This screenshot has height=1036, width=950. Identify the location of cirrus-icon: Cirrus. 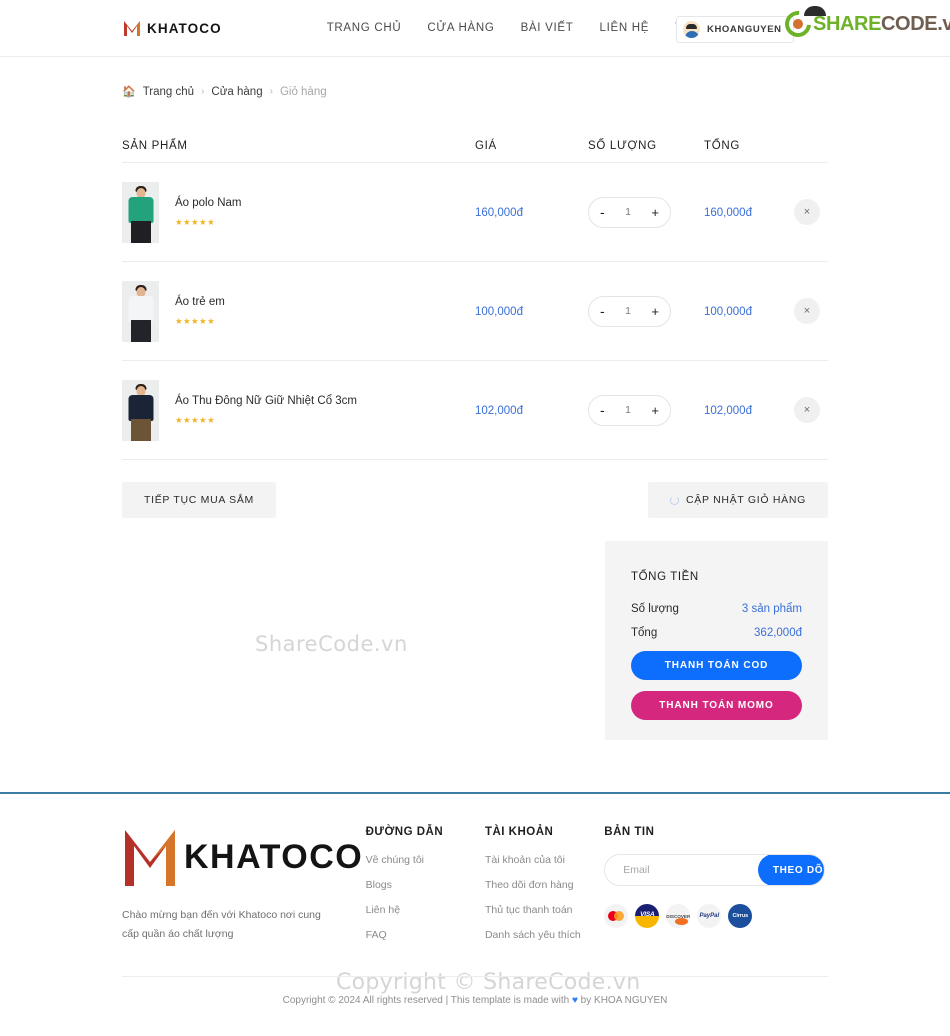
(740, 916).